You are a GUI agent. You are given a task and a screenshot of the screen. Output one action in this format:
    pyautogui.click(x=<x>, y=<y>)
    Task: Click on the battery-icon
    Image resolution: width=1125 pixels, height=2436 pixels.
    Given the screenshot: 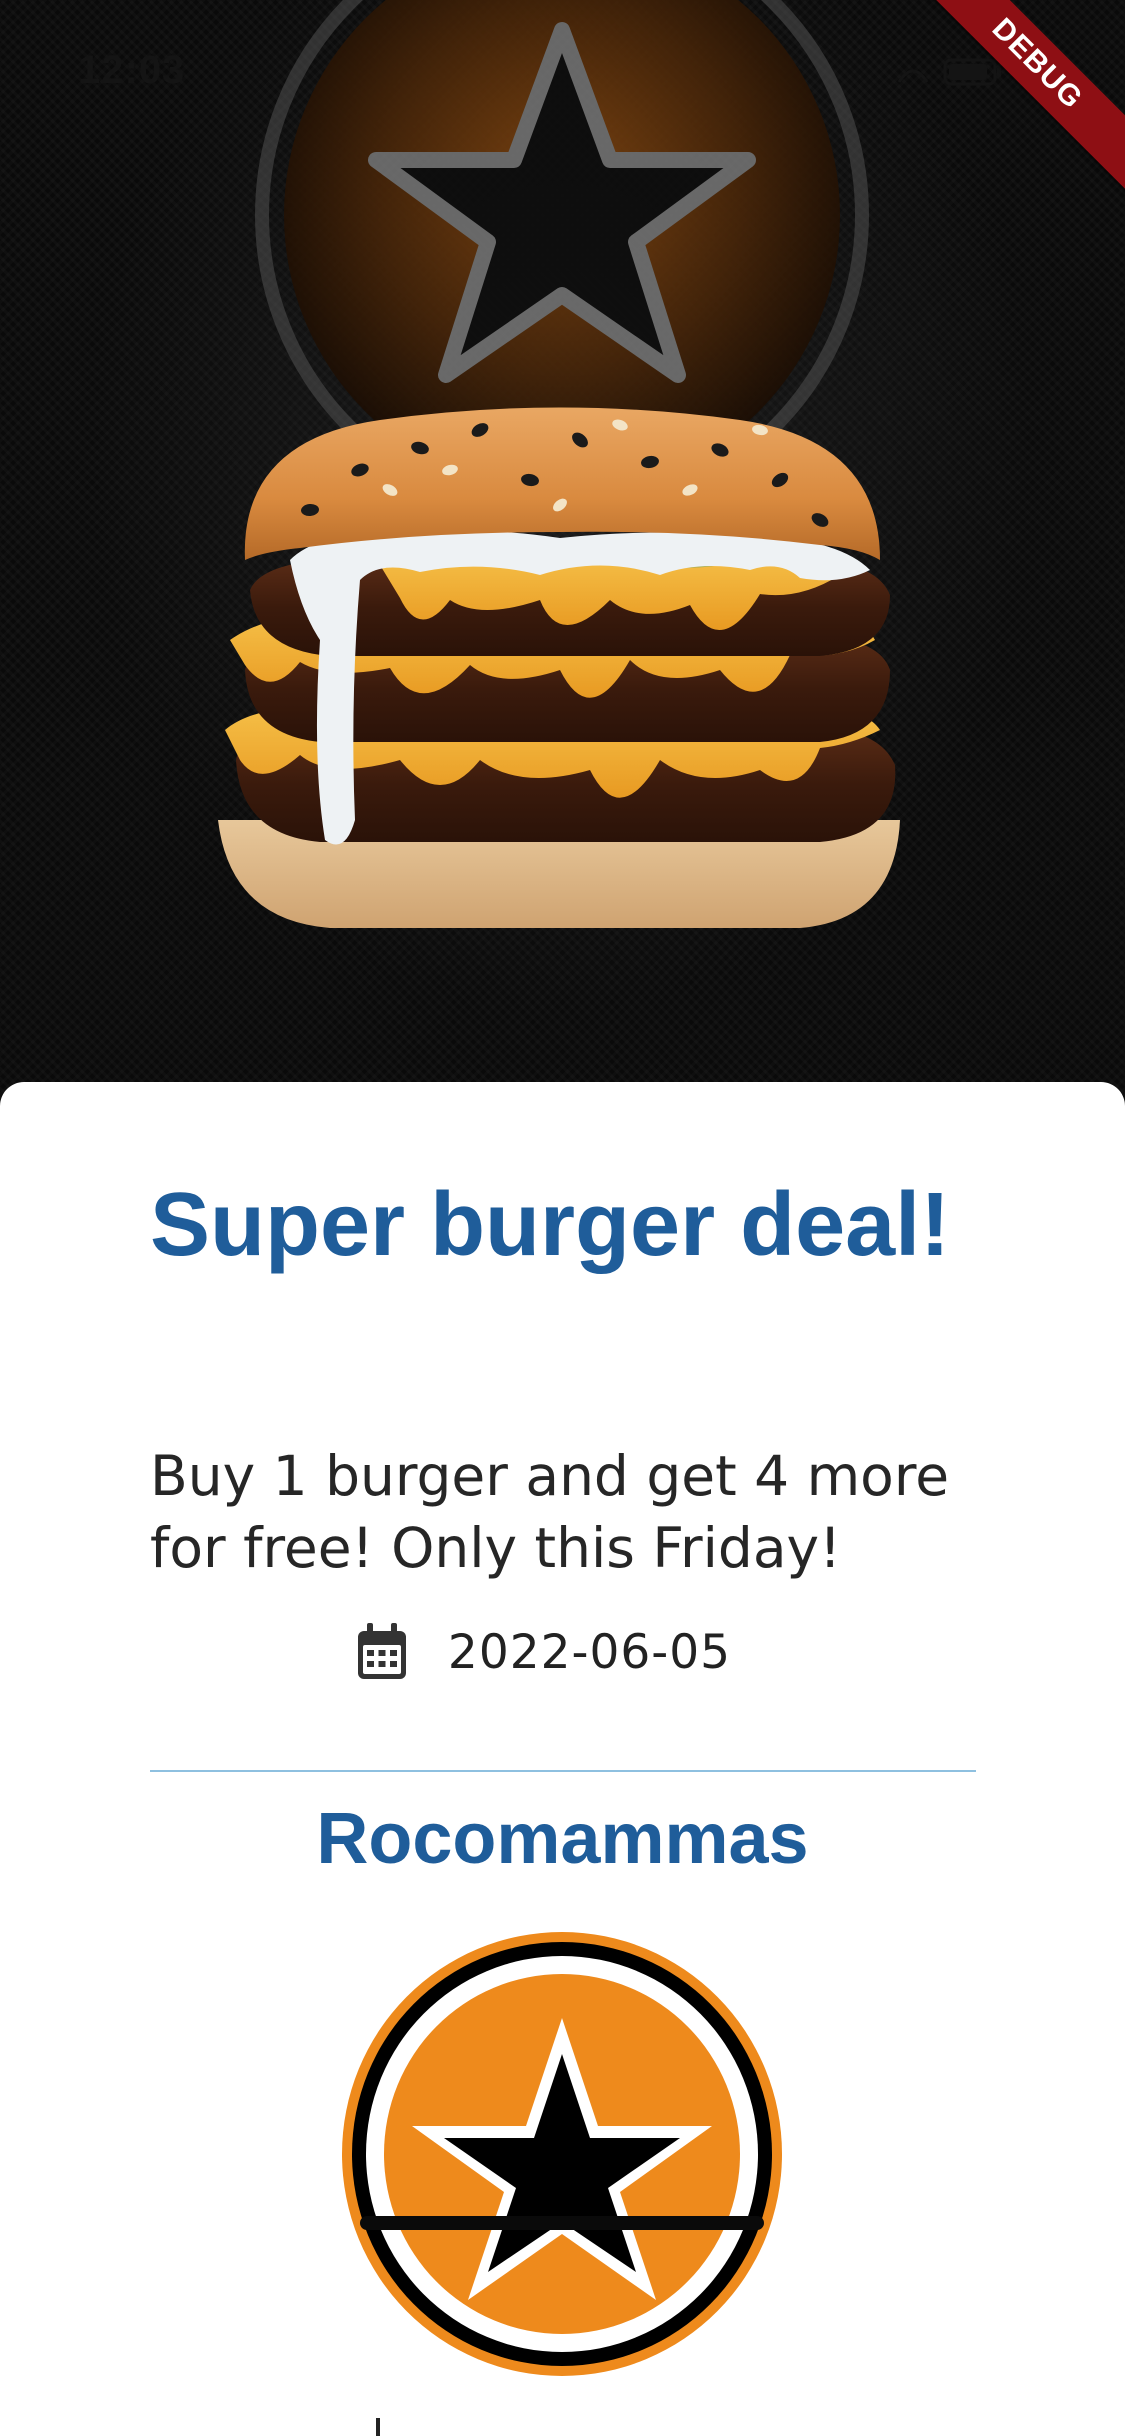 What is the action you would take?
    pyautogui.click(x=949, y=72)
    